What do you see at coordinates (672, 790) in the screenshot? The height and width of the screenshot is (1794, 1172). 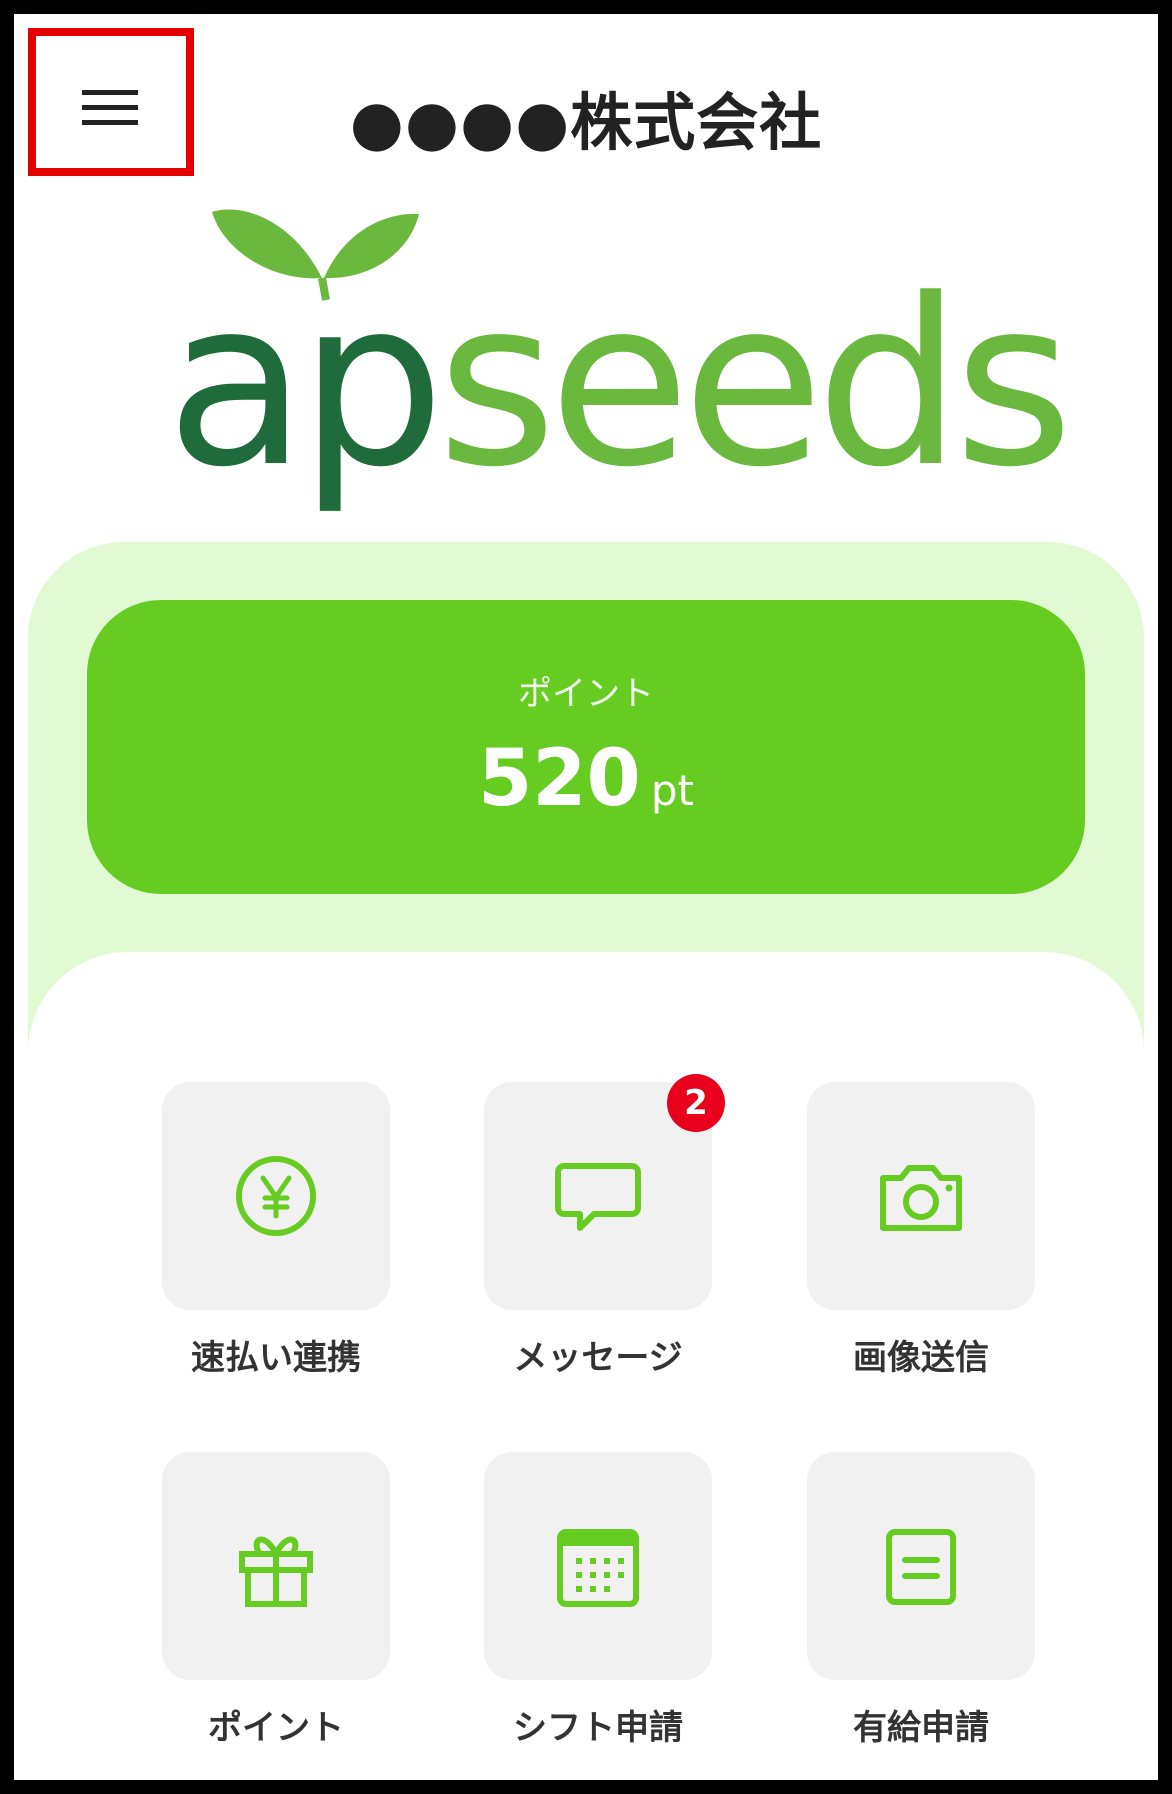 I see `points-unit: pt` at bounding box center [672, 790].